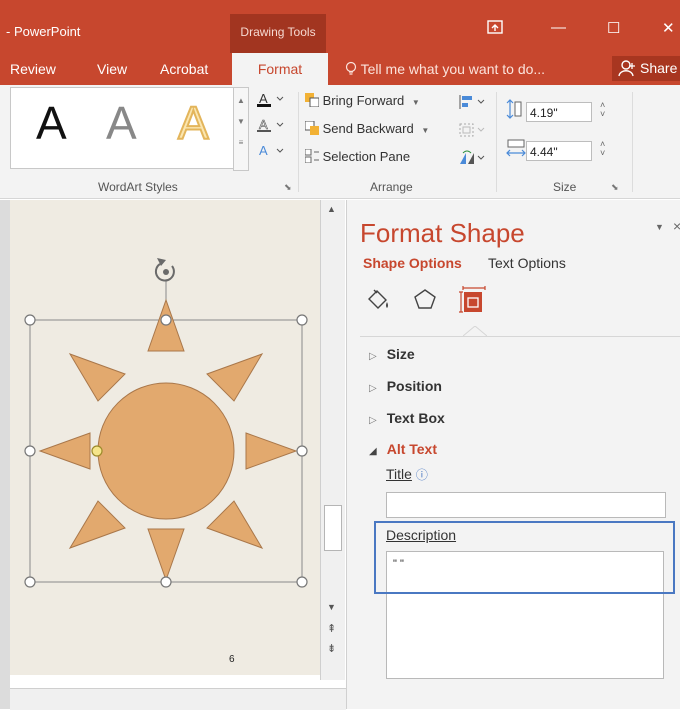  What do you see at coordinates (558, 27) in the screenshot?
I see `minimize-button: —` at bounding box center [558, 27].